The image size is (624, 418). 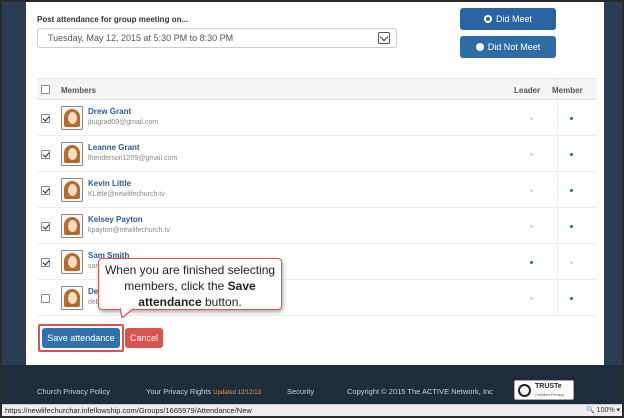 What do you see at coordinates (514, 47) in the screenshot?
I see `did-not-meet-label: Did Not Meet` at bounding box center [514, 47].